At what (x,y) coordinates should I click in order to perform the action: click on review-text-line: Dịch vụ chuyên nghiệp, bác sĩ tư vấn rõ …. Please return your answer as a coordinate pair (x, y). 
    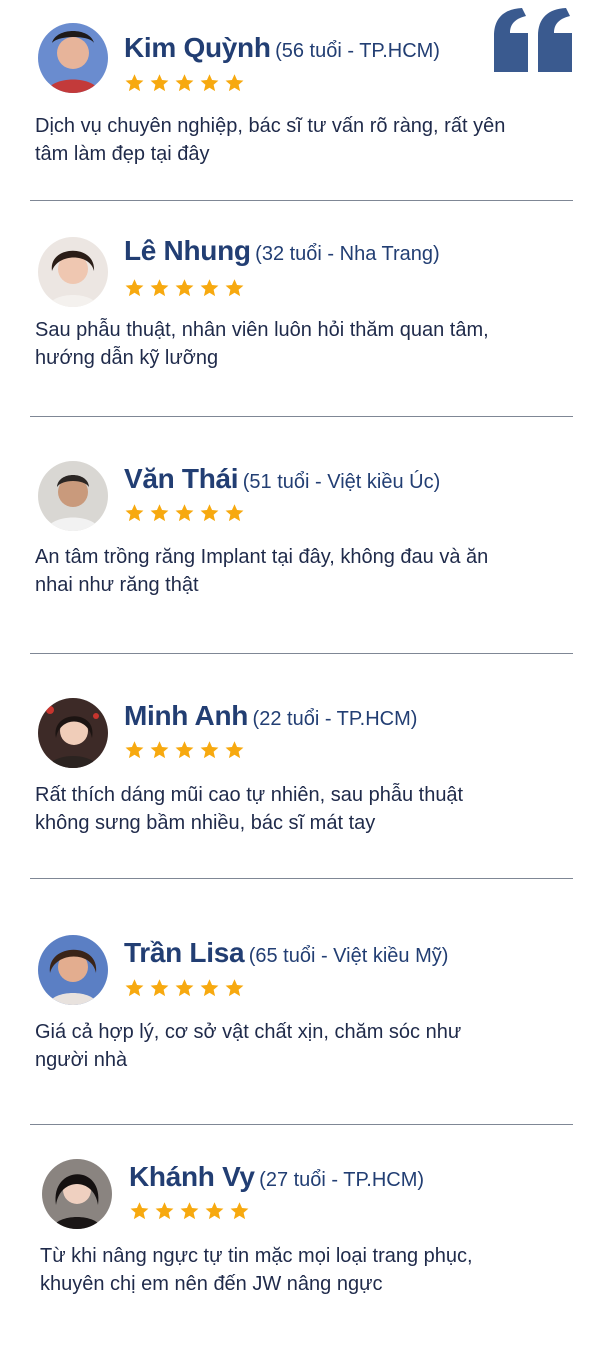
    Looking at the image, I should click on (270, 126).